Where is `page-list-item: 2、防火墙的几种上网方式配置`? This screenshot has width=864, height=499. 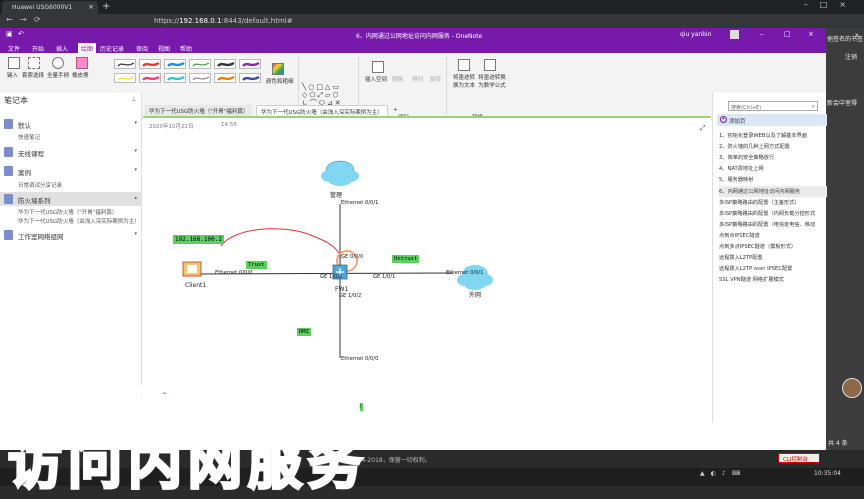 page-list-item: 2、防火墙的几种上网方式配置 is located at coordinates (773, 146).